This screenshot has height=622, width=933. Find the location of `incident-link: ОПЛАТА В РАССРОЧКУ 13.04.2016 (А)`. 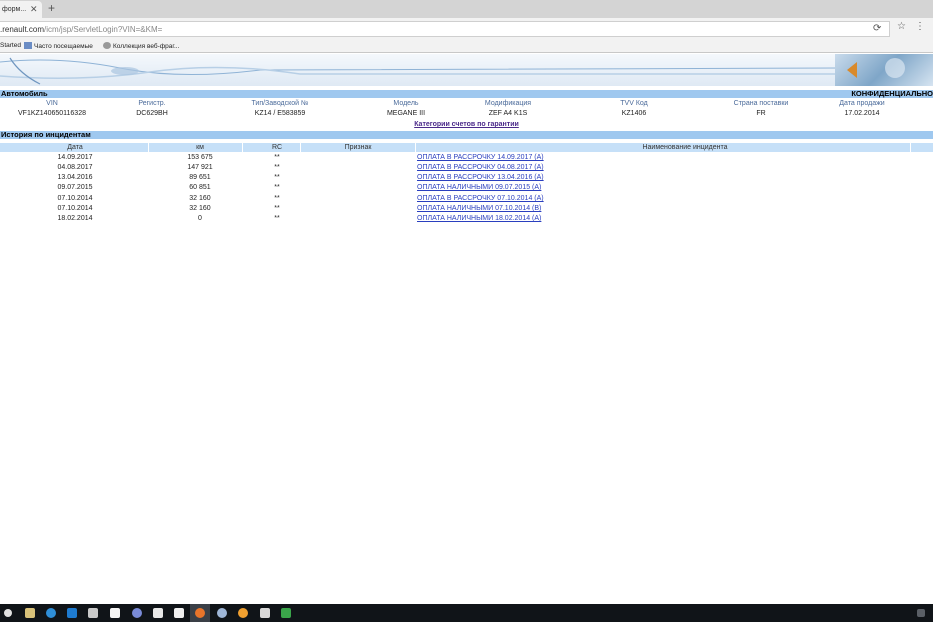

incident-link: ОПЛАТА В РАССРОЧКУ 13.04.2016 (А) is located at coordinates (480, 178).